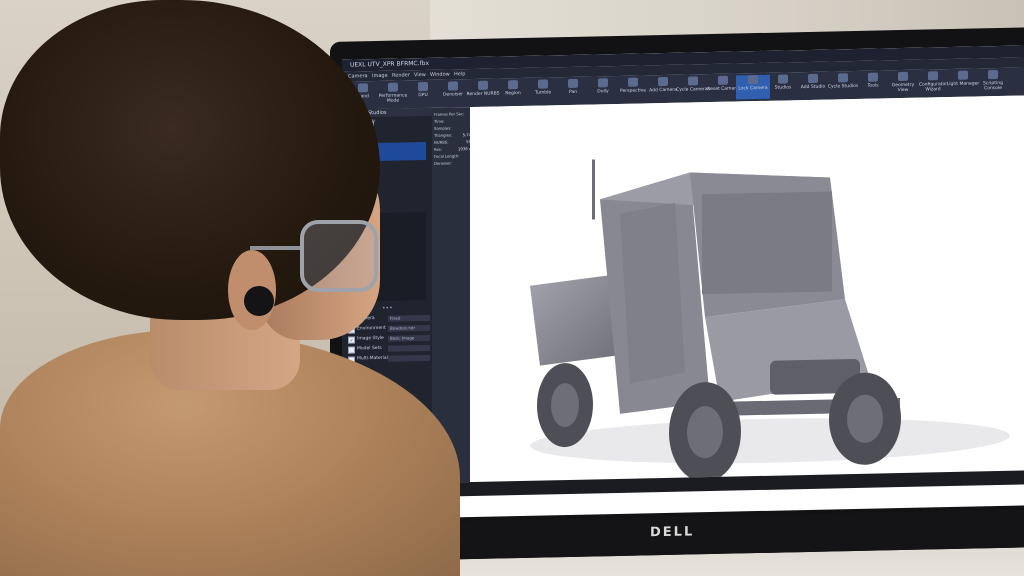 This screenshot has height=576, width=1024. I want to click on render-info-label: Denoiser:, so click(443, 163).